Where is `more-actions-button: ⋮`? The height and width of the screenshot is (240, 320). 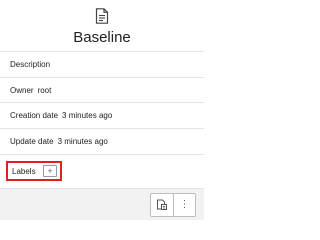 more-actions-button: ⋮ is located at coordinates (184, 205).